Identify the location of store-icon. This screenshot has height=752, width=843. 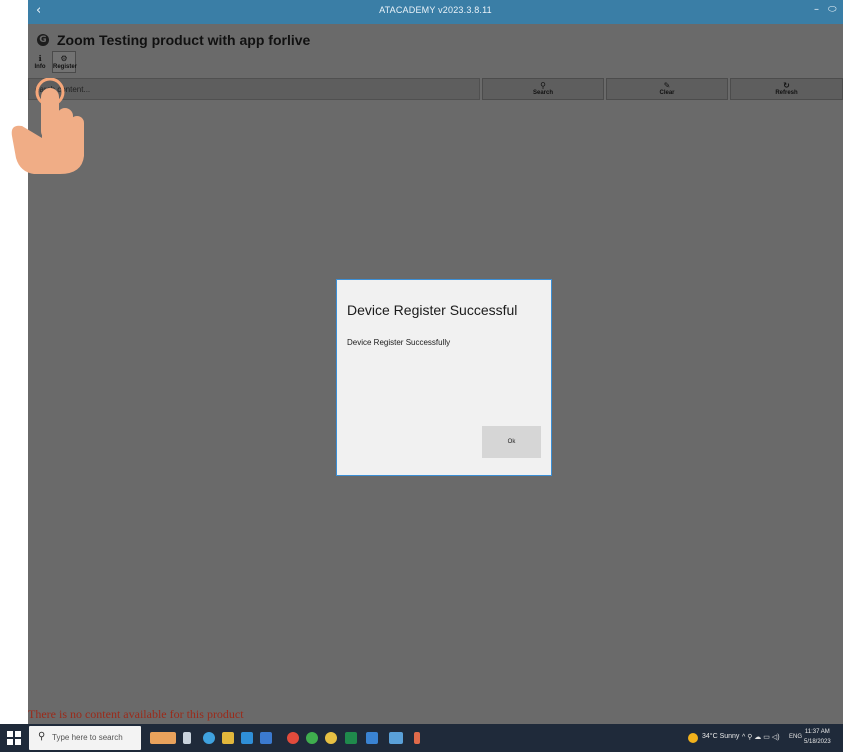
(266, 738).